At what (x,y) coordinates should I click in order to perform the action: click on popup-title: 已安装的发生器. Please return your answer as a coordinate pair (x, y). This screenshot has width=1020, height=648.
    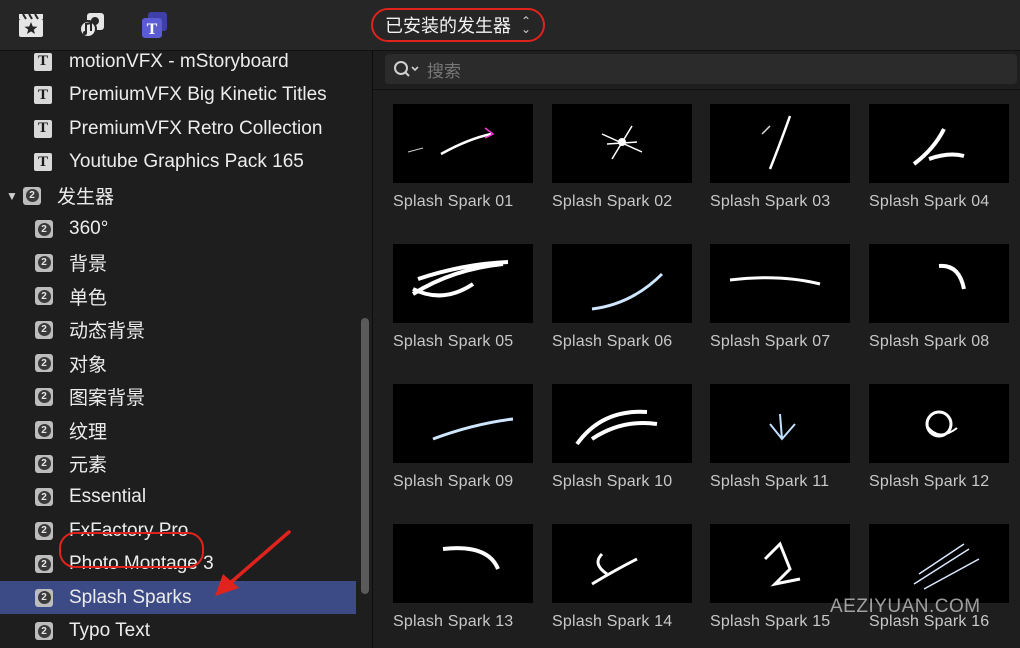
    Looking at the image, I should click on (447, 26).